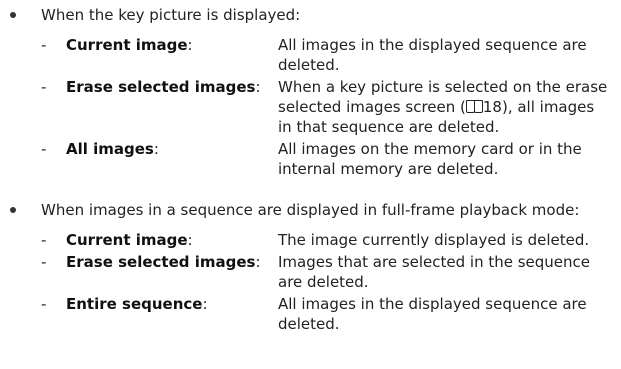 The image size is (621, 369). Describe the element at coordinates (474, 106) in the screenshot. I see `book-reference-icon` at that location.